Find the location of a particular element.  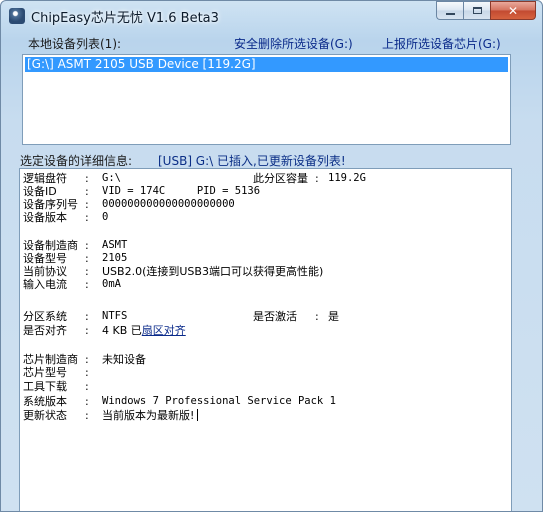

status-message: [USB] G:\ 已插入,已更新设备列表! is located at coordinates (252, 161).